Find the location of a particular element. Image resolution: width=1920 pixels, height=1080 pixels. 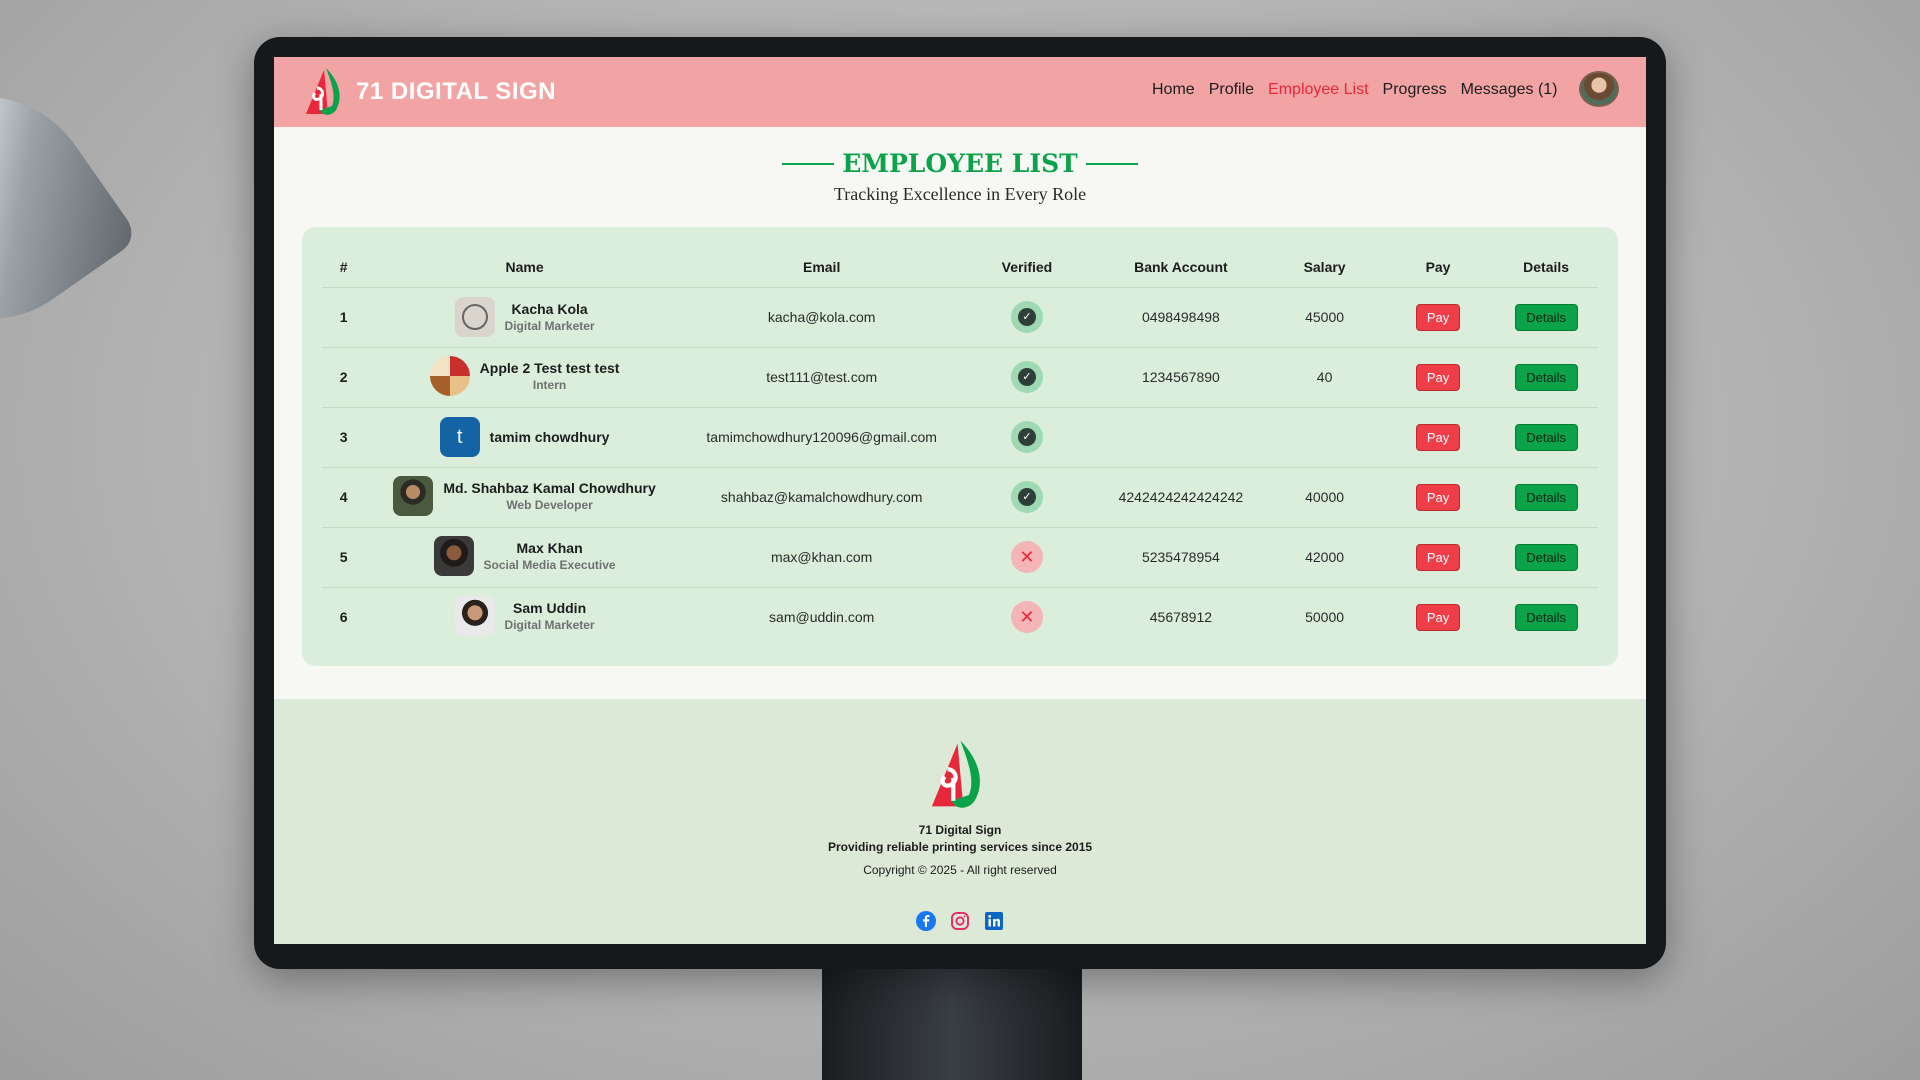

email-cell: kacha@kola.com is located at coordinates (821, 317).